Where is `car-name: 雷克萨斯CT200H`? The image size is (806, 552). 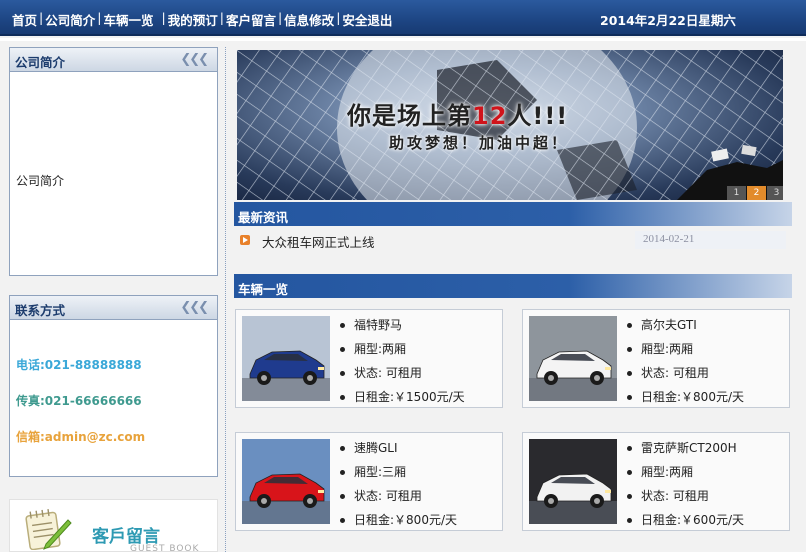
car-name: 雷克萨斯CT200H is located at coordinates (685, 451).